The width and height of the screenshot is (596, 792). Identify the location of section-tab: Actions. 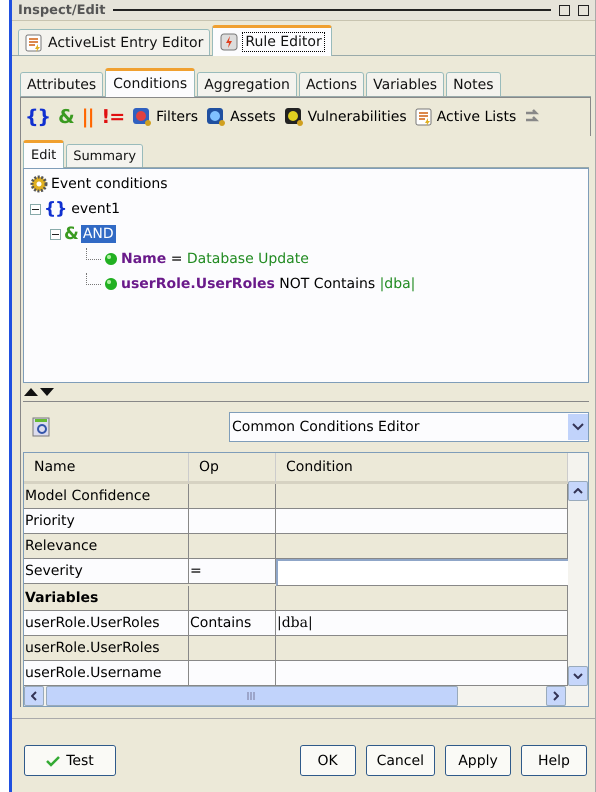
(331, 84).